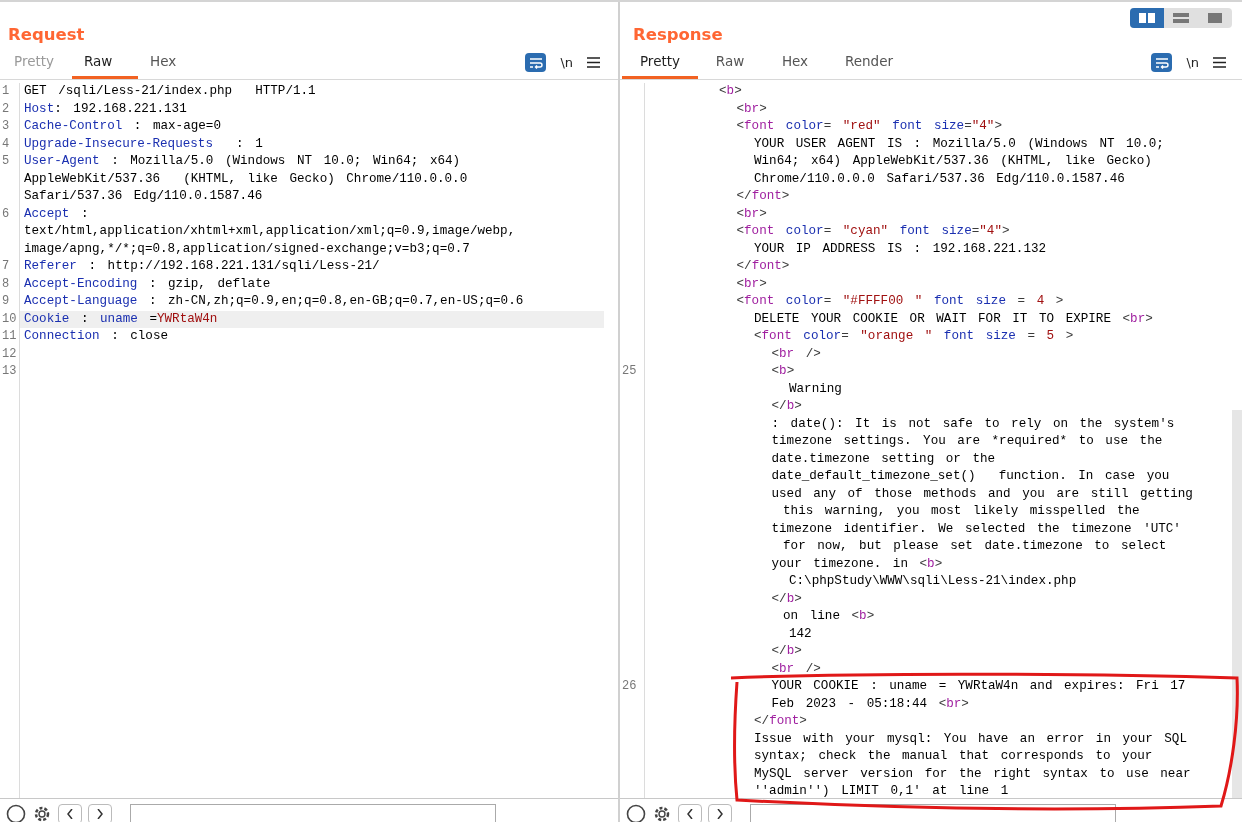 This screenshot has height=822, width=1242. Describe the element at coordinates (1215, 18) in the screenshot. I see `square-icon` at that location.